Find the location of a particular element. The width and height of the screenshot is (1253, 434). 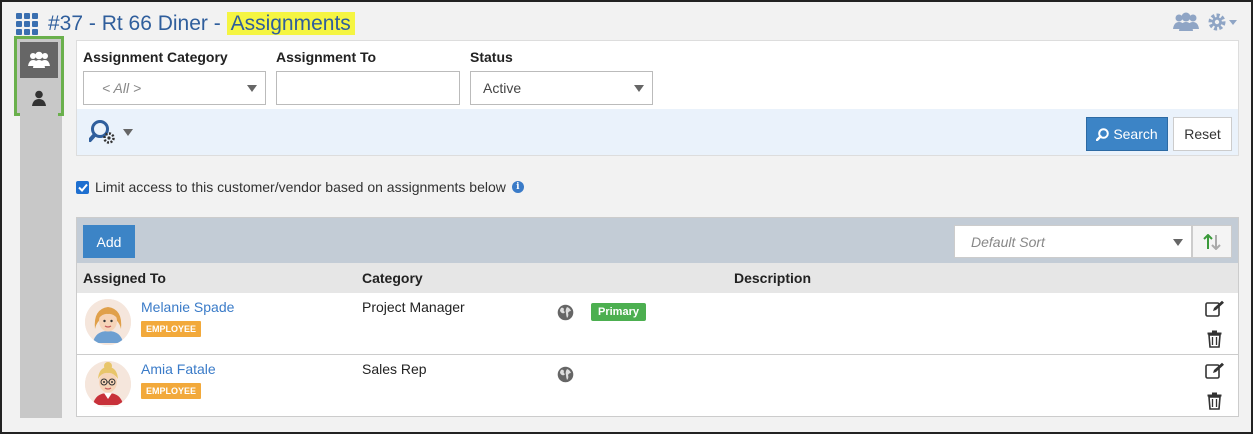

reset-button: Reset is located at coordinates (1202, 134).